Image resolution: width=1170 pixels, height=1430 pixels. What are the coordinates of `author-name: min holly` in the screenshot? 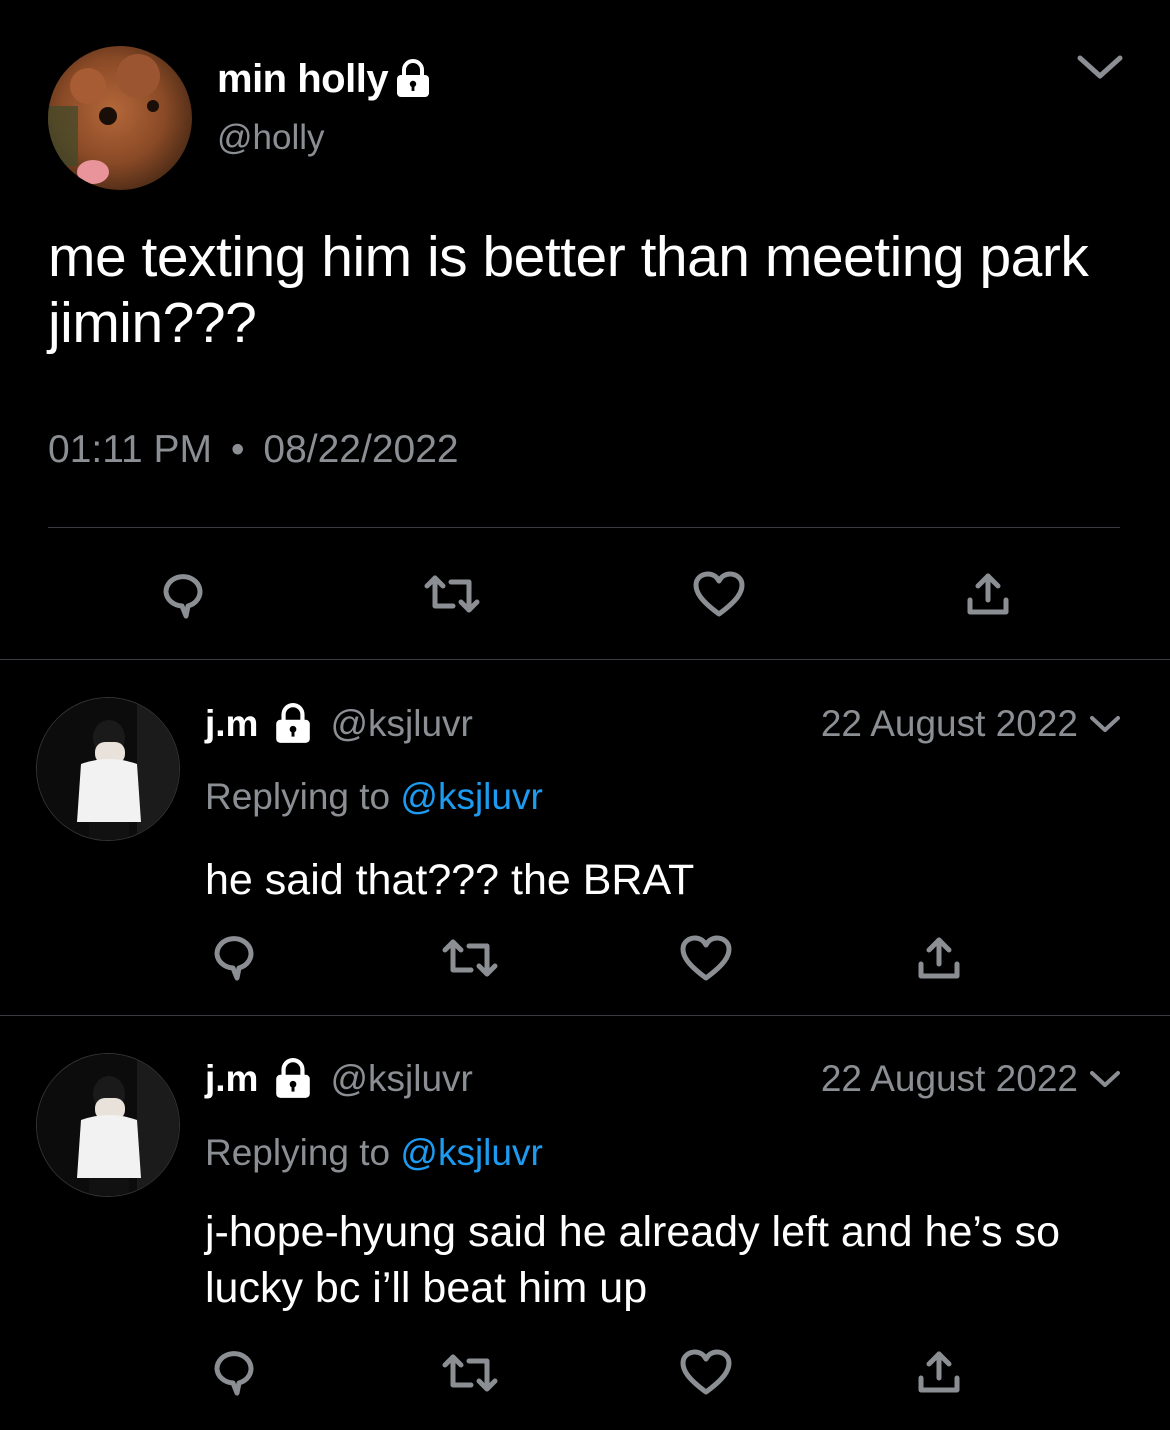 It's located at (303, 79).